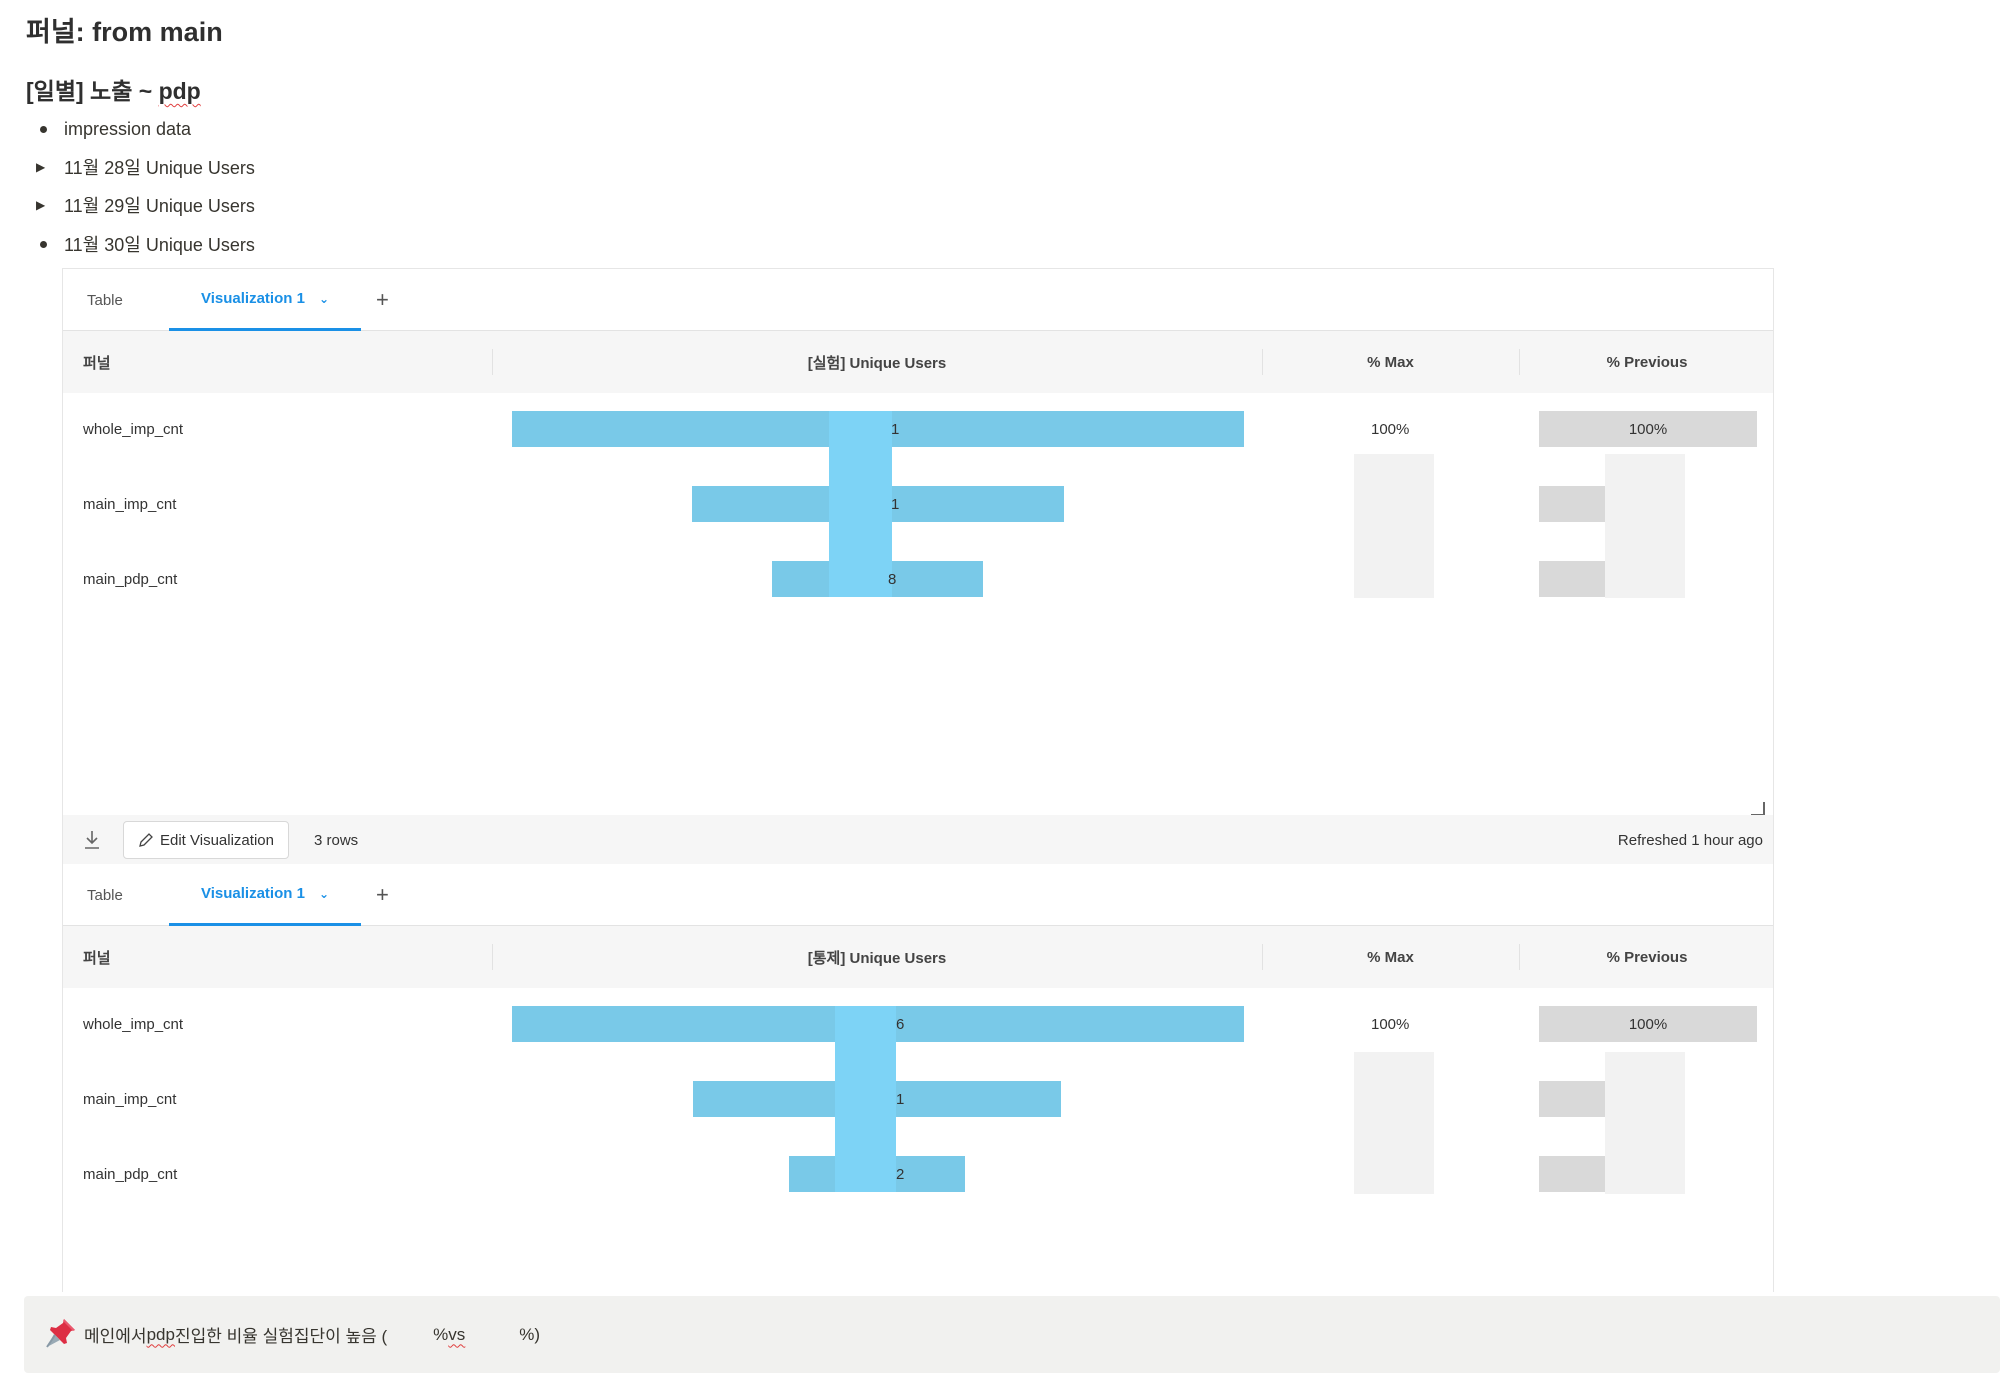 The image size is (2000, 1373). Describe the element at coordinates (115, 1336) in the screenshot. I see `callout-text-a: 메인에서` at that location.